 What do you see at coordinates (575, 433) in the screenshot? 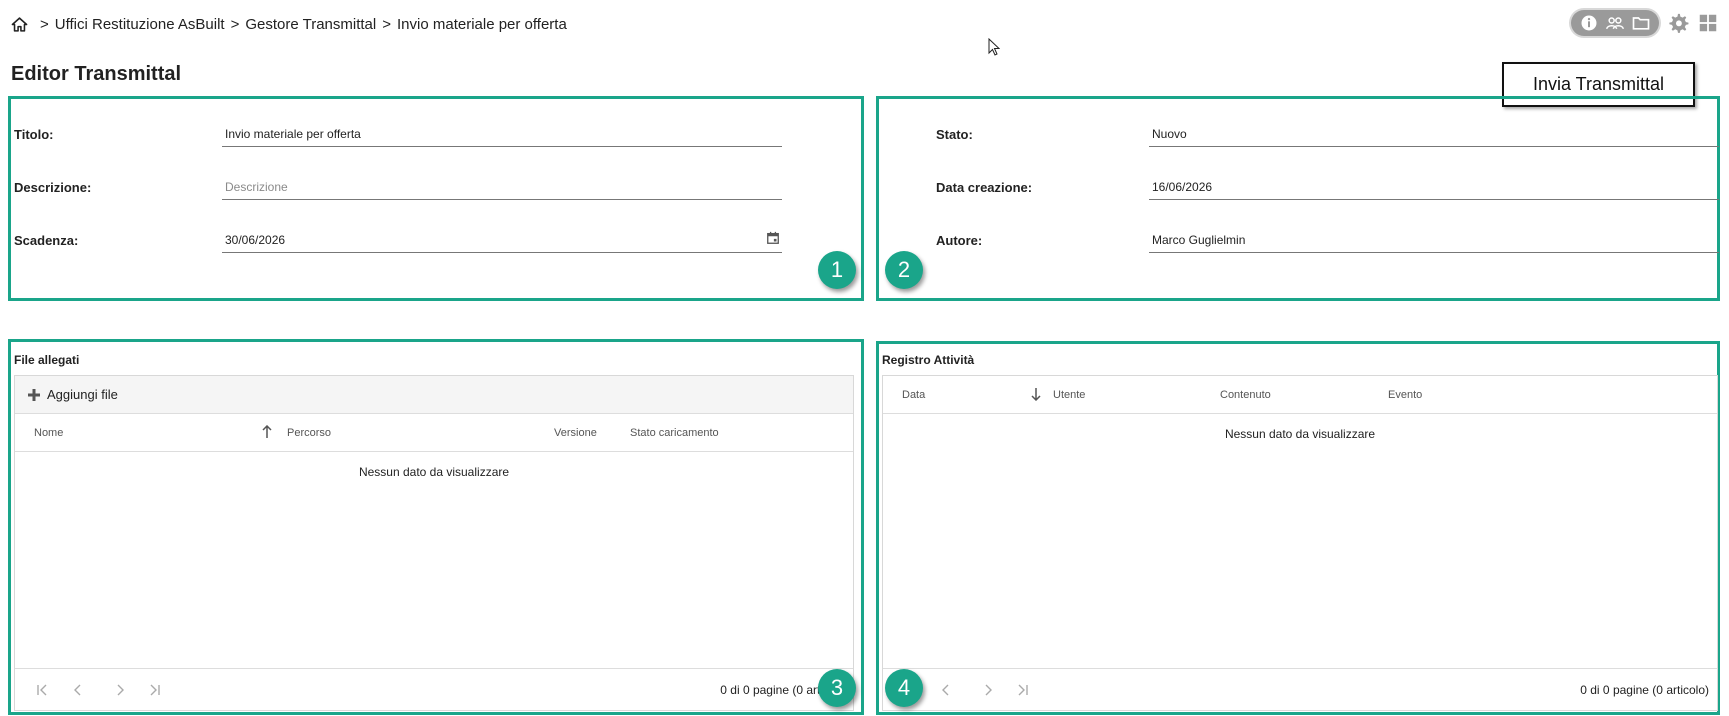
I see `column-header-versione: Versione` at bounding box center [575, 433].